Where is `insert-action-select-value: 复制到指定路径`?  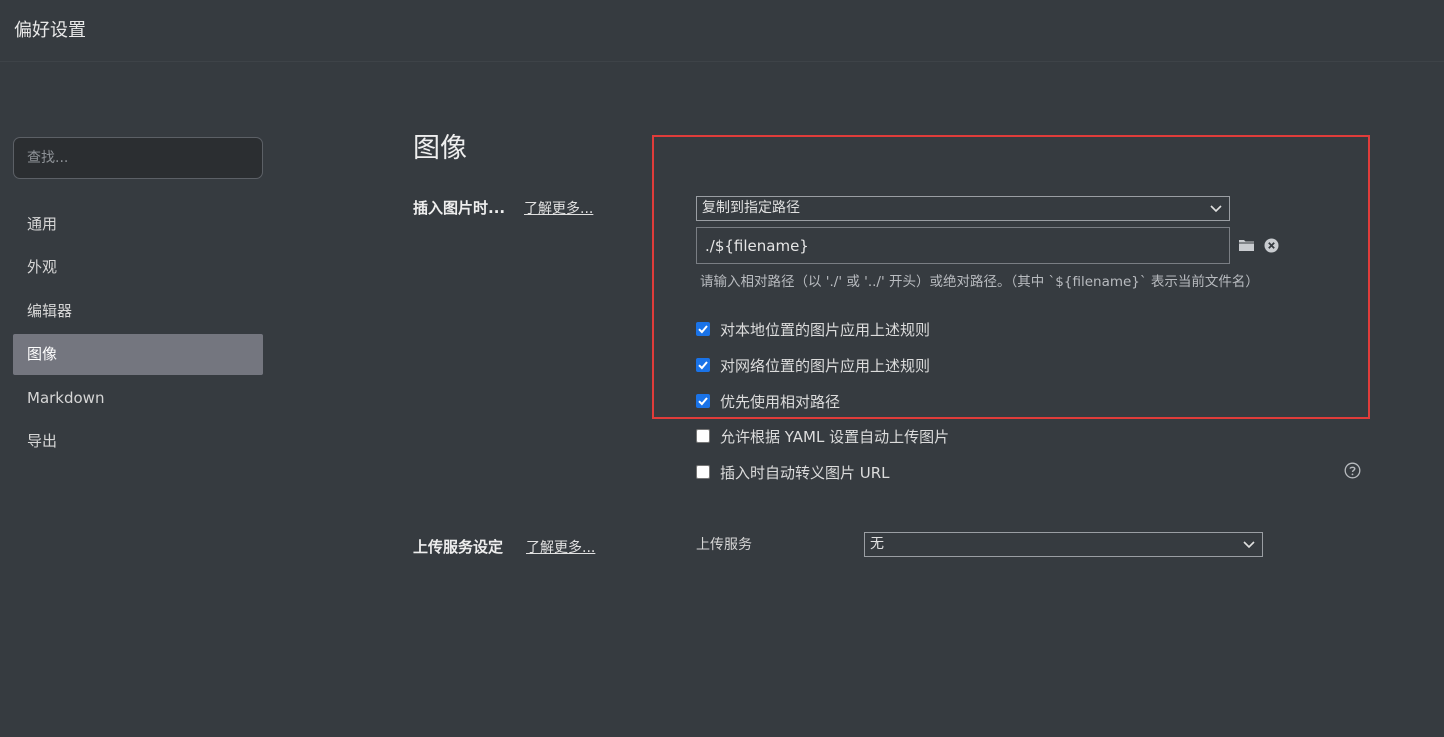 insert-action-select-value: 复制到指定路径 is located at coordinates (751, 208).